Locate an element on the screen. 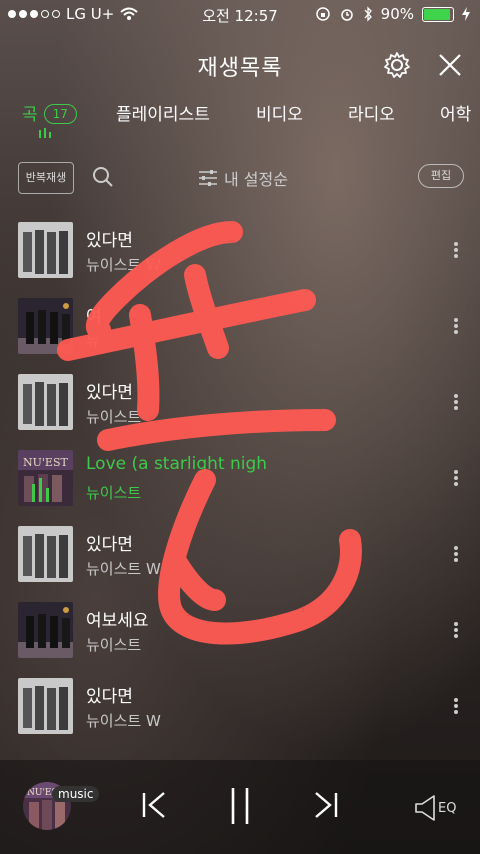 The width and height of the screenshot is (480, 854). status-bar: LG U+ 오전 12:57 90% is located at coordinates (240, 14).